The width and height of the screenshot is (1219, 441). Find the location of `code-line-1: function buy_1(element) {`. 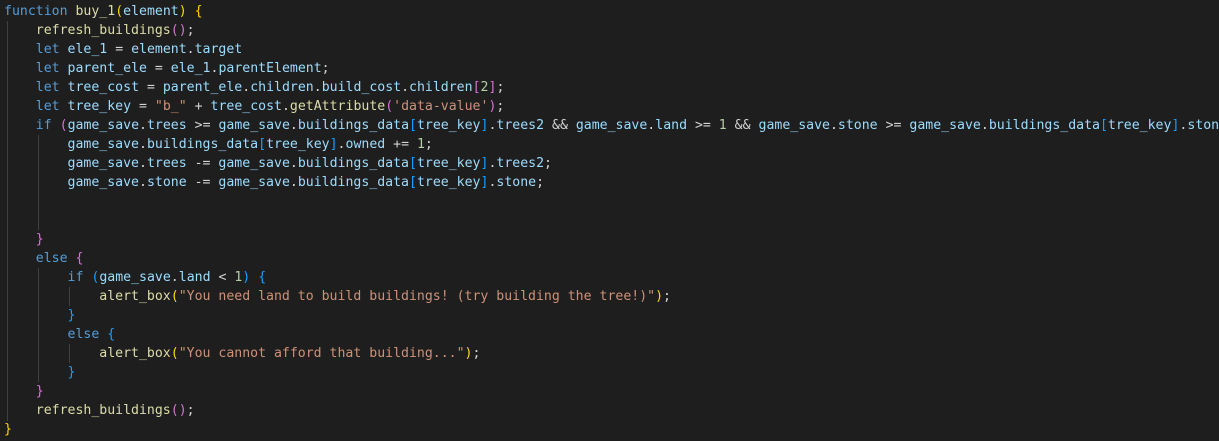

code-line-1: function buy_1(element) { is located at coordinates (103, 11).